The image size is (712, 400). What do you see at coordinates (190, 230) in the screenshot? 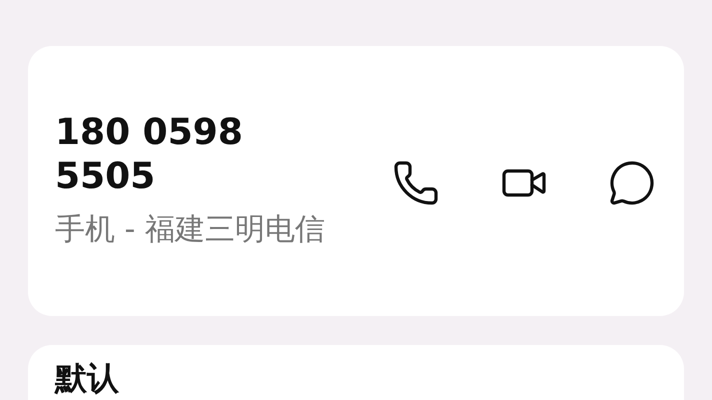
I see `number-description: 手机 - 福建三明电信` at bounding box center [190, 230].